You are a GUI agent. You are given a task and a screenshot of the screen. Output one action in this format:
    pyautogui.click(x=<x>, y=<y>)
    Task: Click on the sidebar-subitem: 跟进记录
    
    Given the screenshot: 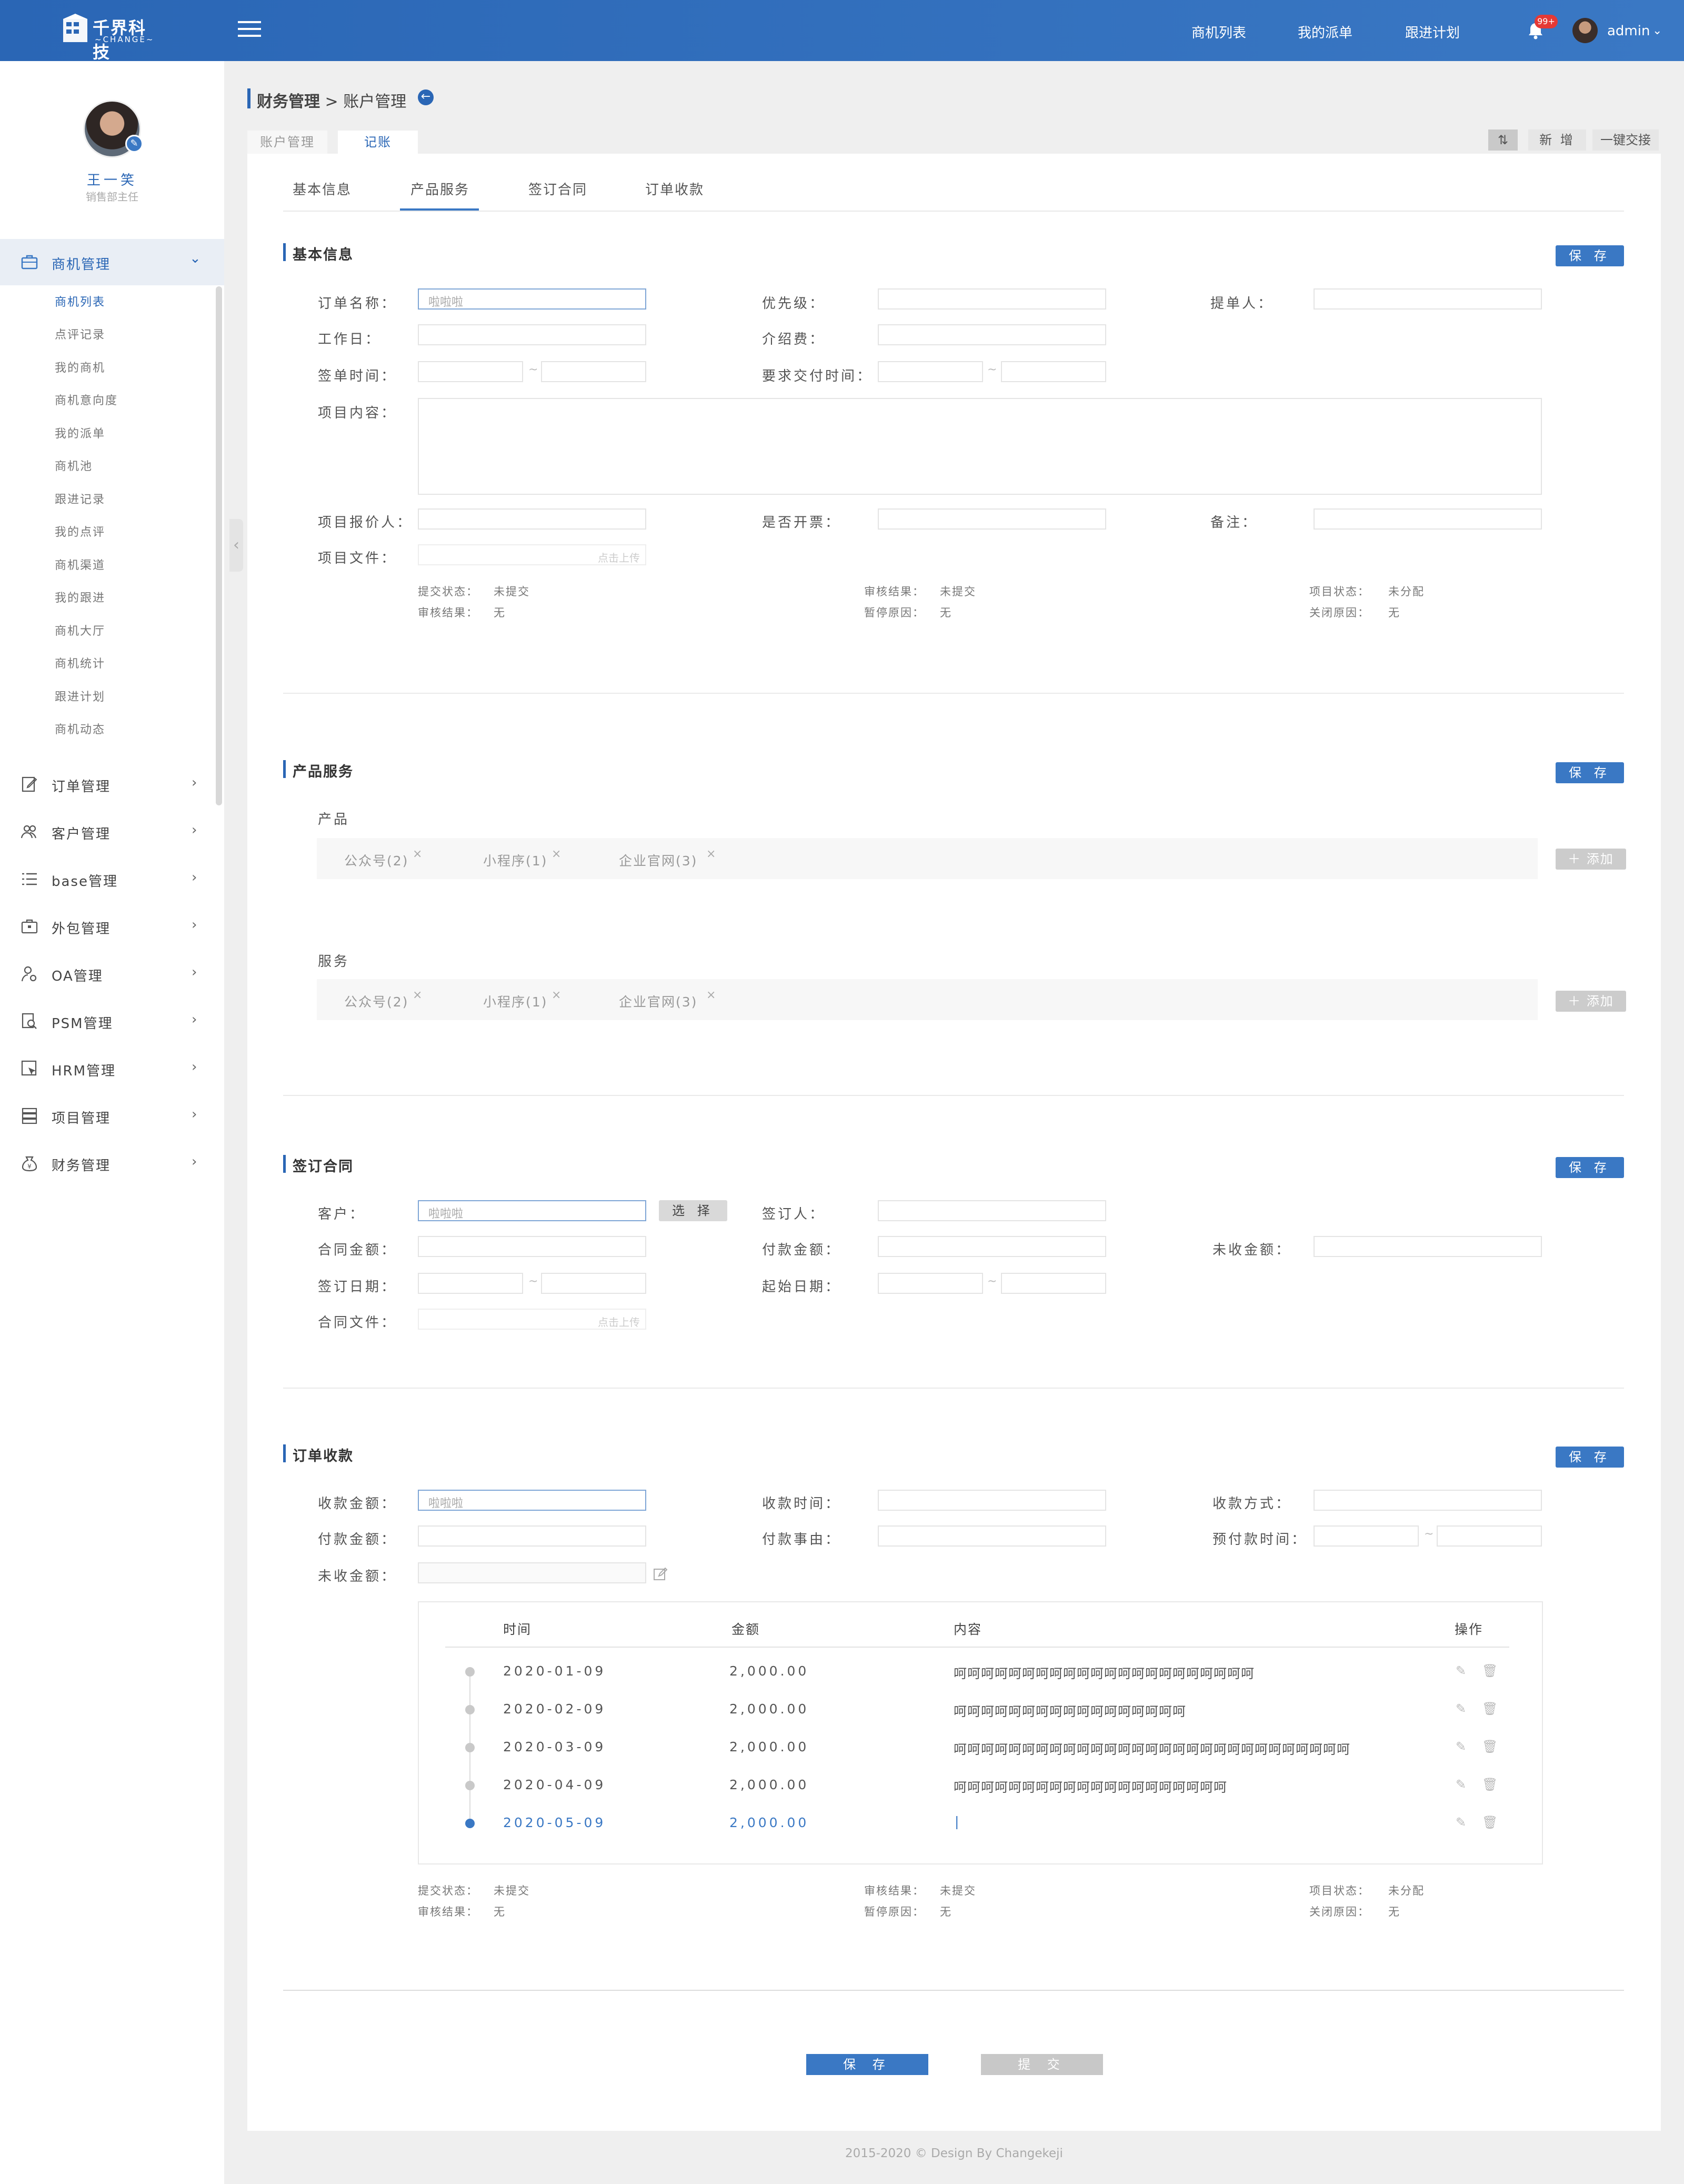 What is the action you would take?
    pyautogui.click(x=80, y=498)
    